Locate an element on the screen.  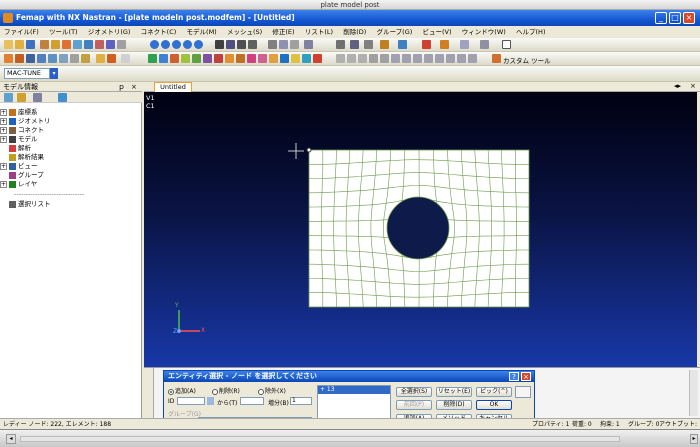
tree-item-coordinate-systems: + 座標系 is located at coordinates (19, 112).